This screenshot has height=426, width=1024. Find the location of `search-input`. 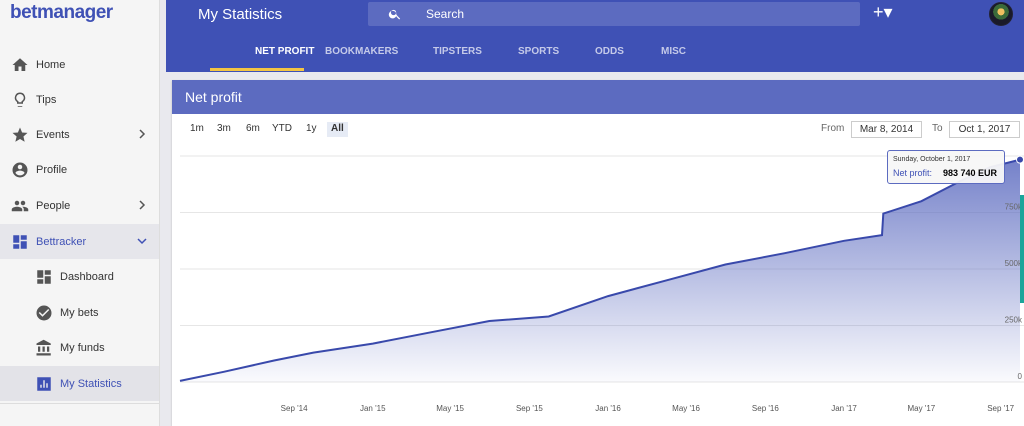

search-input is located at coordinates (636, 14).